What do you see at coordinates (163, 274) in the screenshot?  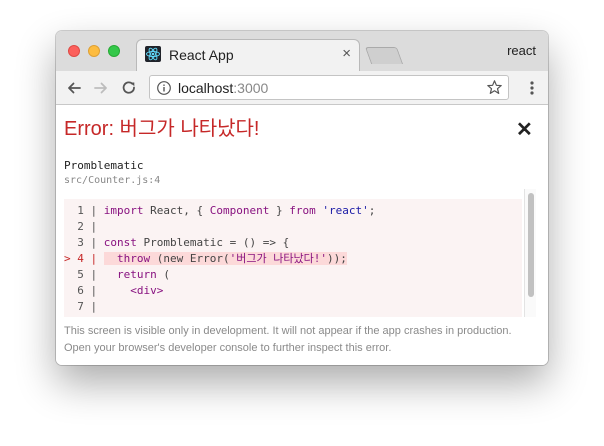 I see `code-text: (` at bounding box center [163, 274].